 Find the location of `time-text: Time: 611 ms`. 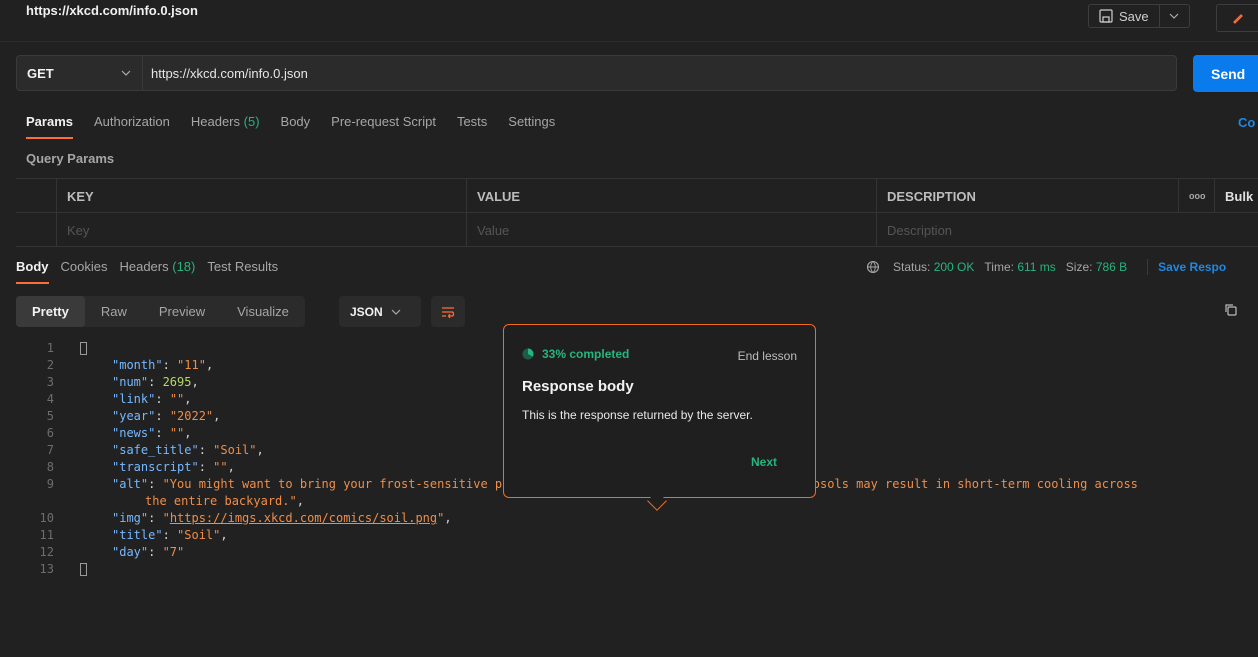

time-text: Time: 611 ms is located at coordinates (1019, 267).